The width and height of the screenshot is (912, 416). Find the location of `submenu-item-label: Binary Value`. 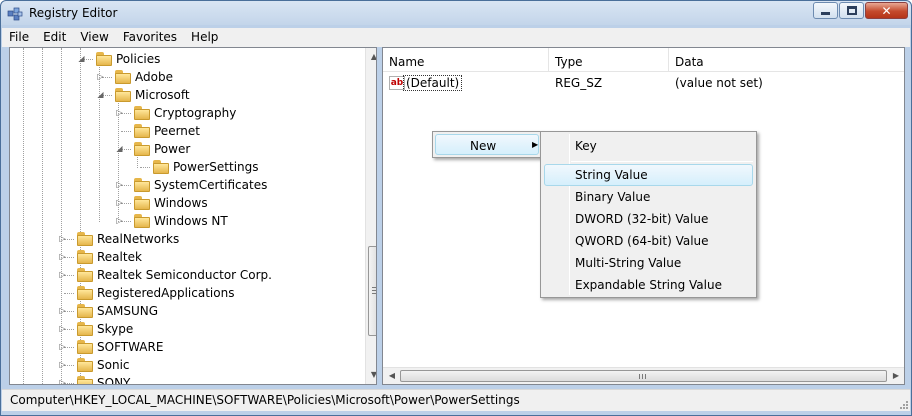

submenu-item-label: Binary Value is located at coordinates (613, 197).